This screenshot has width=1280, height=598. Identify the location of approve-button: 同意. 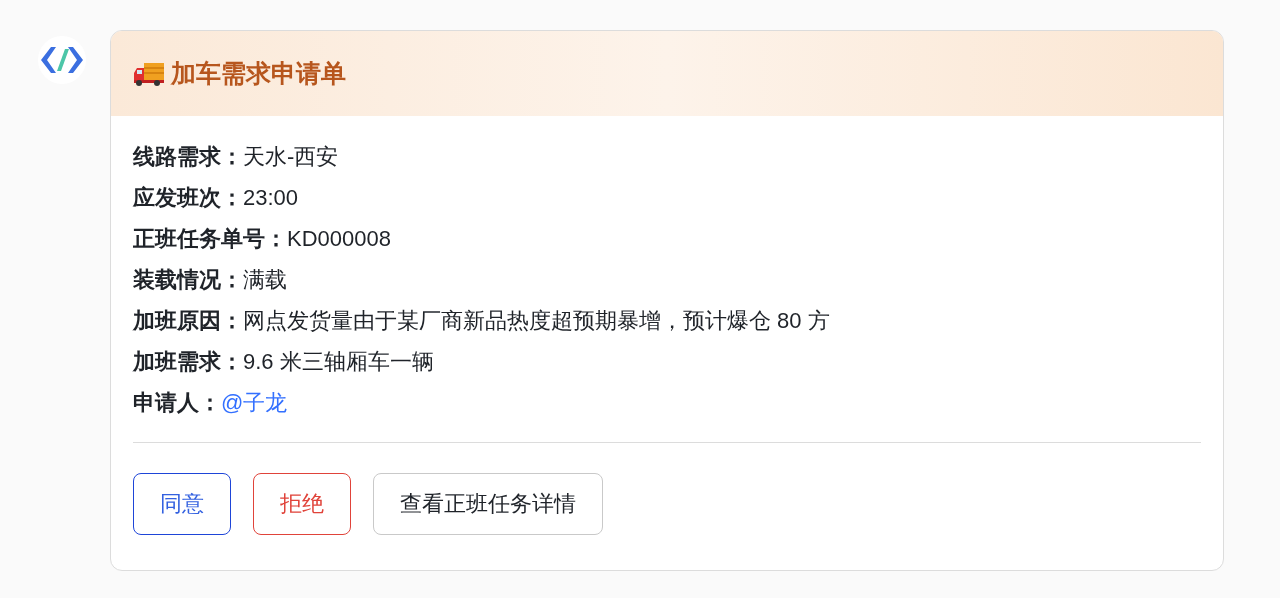
(182, 504).